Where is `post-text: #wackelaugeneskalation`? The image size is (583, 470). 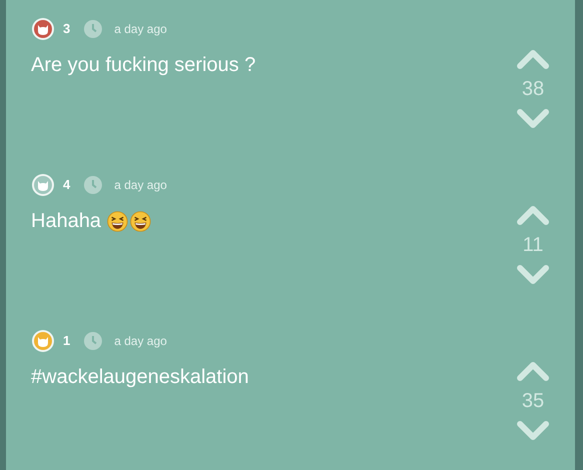
post-text: #wackelaugeneskalation is located at coordinates (140, 377).